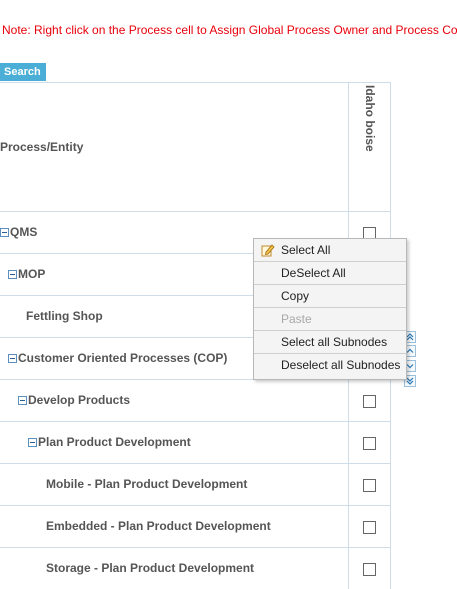 This screenshot has height=589, width=457. Describe the element at coordinates (330, 319) in the screenshot. I see `paste-menu-item: Paste` at that location.